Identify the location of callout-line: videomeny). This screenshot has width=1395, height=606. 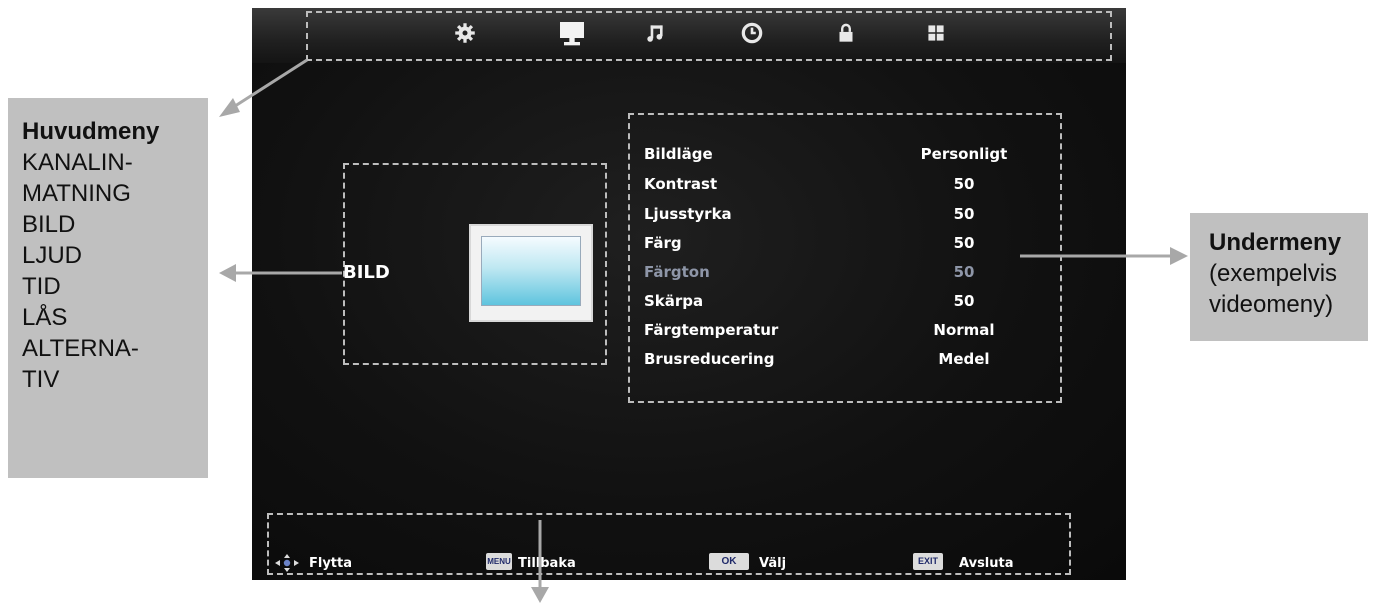
(1271, 304).